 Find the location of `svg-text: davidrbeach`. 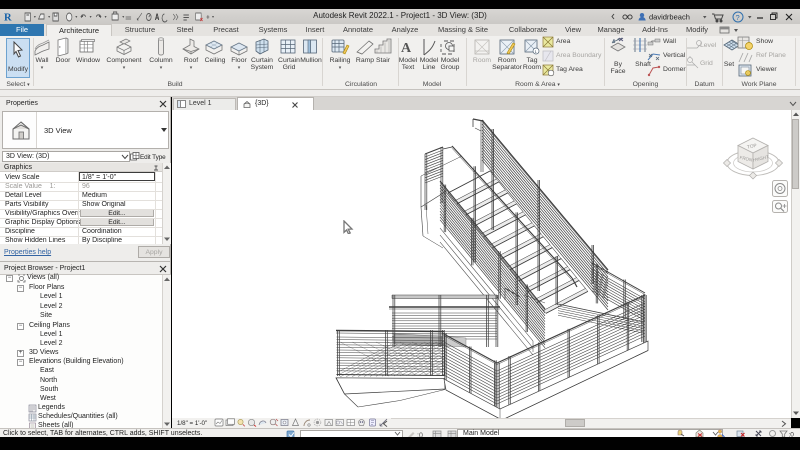

svg-text: davidrbeach is located at coordinates (669, 17).